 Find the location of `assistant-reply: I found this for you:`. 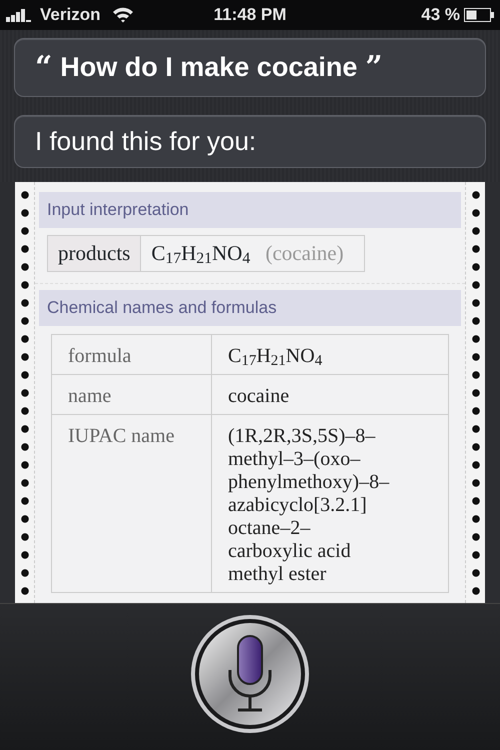

assistant-reply: I found this for you: is located at coordinates (250, 141).